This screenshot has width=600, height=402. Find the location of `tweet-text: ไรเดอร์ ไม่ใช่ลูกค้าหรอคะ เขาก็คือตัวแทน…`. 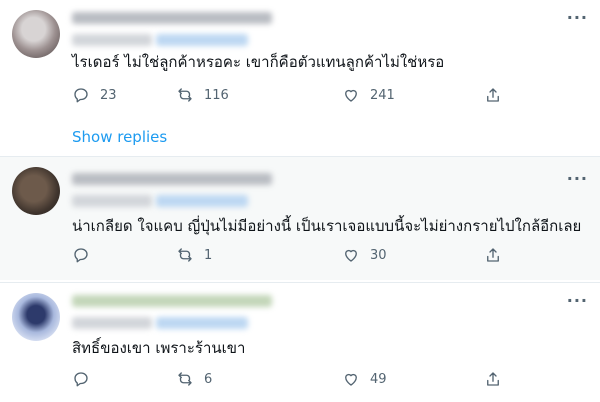

tweet-text: ไรเดอร์ ไม่ใช่ลูกค้าหรอคะ เขาก็คือตัวแทน… is located at coordinates (258, 62).